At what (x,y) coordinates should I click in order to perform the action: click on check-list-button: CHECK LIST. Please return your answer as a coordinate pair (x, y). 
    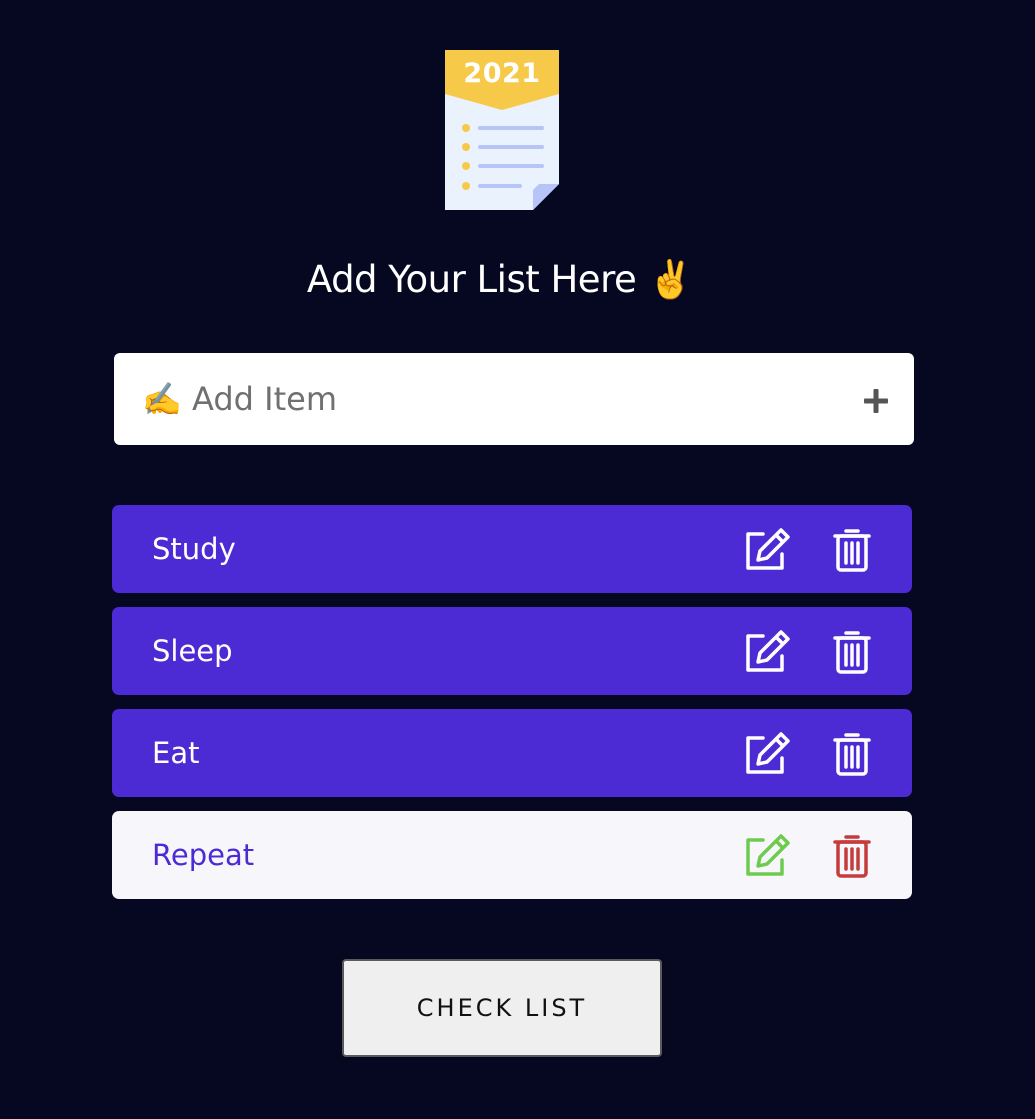
    Looking at the image, I should click on (502, 1008).